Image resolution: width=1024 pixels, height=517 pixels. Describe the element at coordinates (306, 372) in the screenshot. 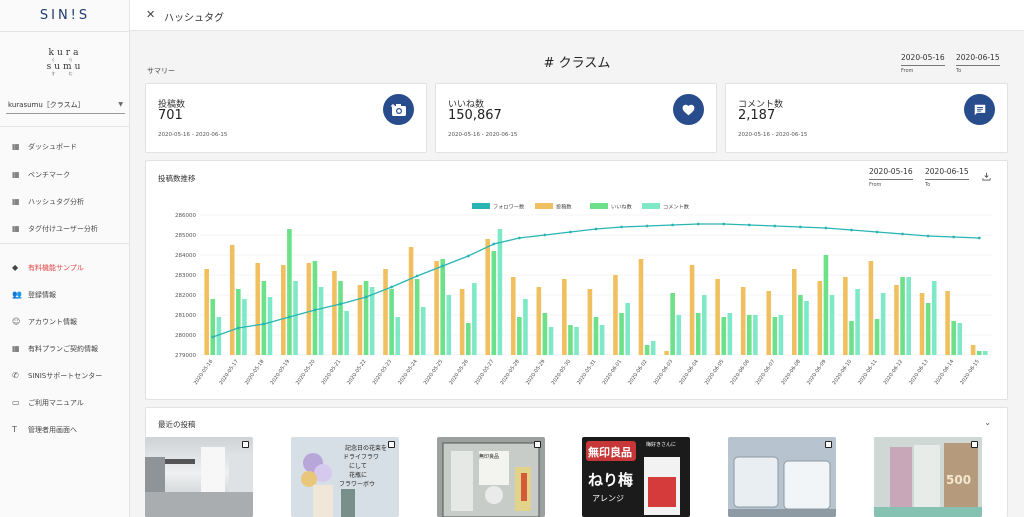

I see `x-tick-label: 2020-05-20` at that location.